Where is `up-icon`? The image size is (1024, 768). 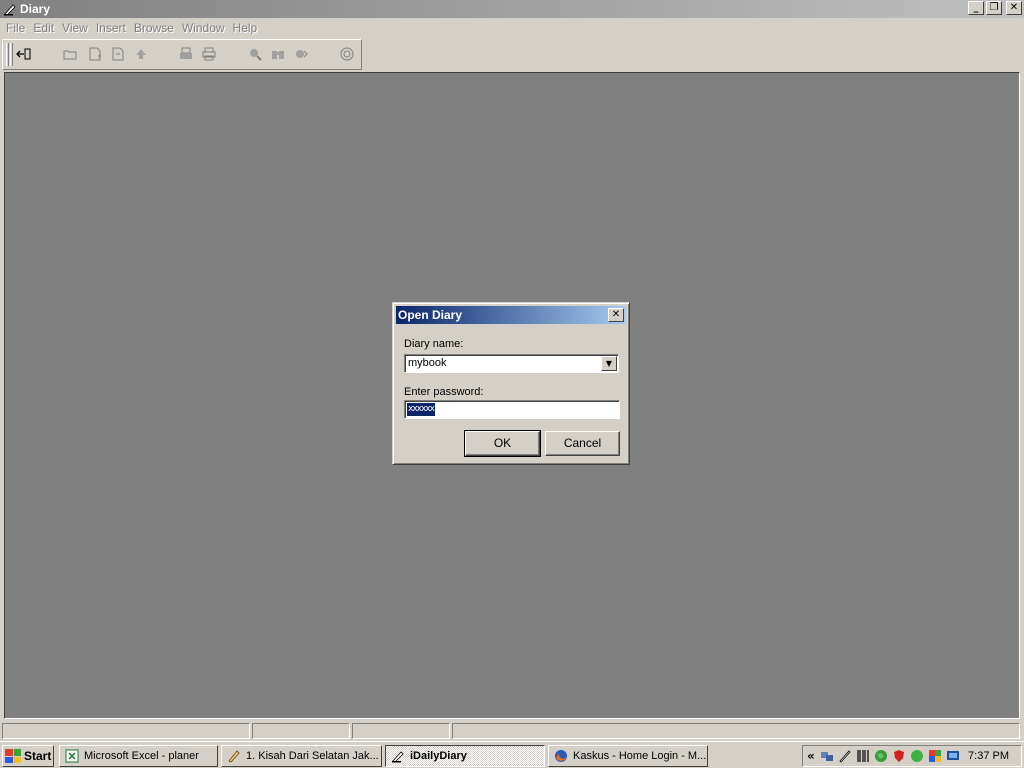
up-icon is located at coordinates (141, 54).